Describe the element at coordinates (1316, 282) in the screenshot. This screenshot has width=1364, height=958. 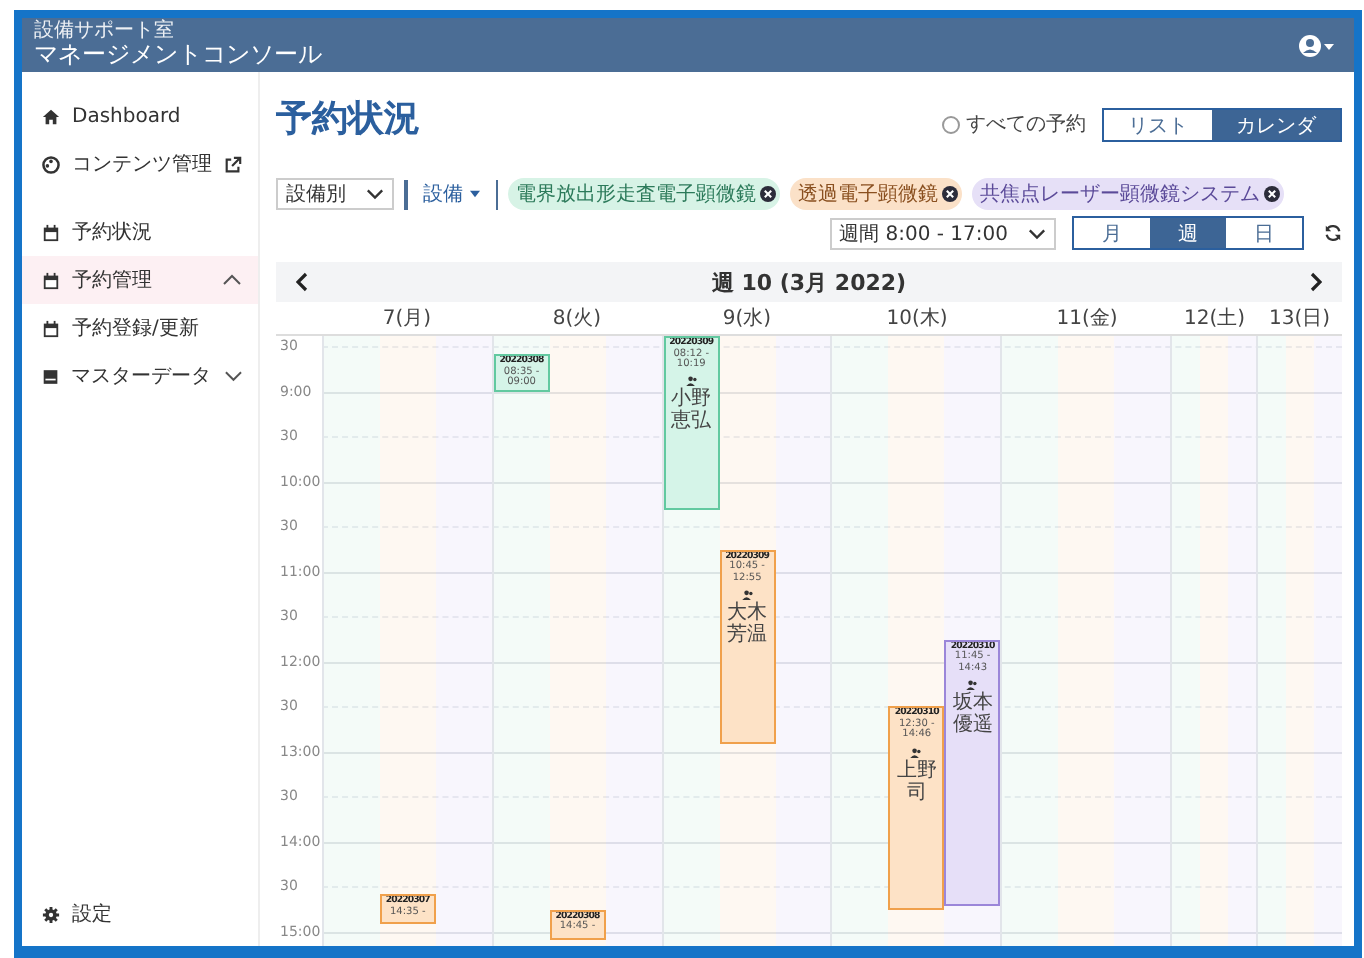
I see `next-icon` at that location.